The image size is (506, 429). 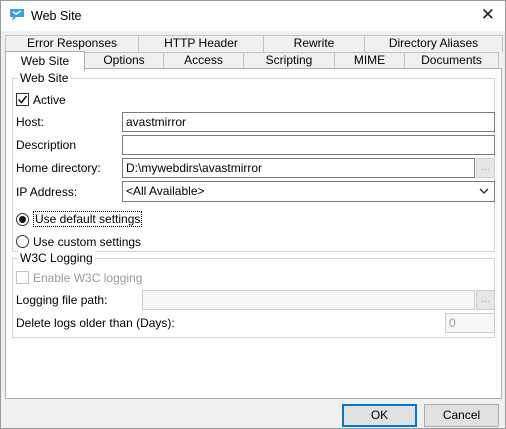 I want to click on delete-logs-label: Delete logs older than (Days):, so click(x=95, y=323).